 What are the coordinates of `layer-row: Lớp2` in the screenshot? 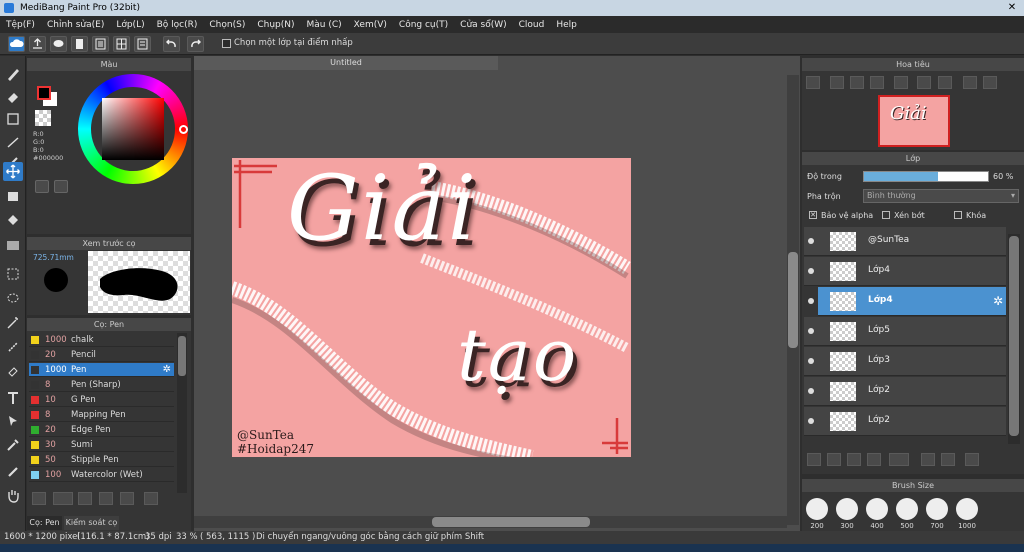 It's located at (905, 421).